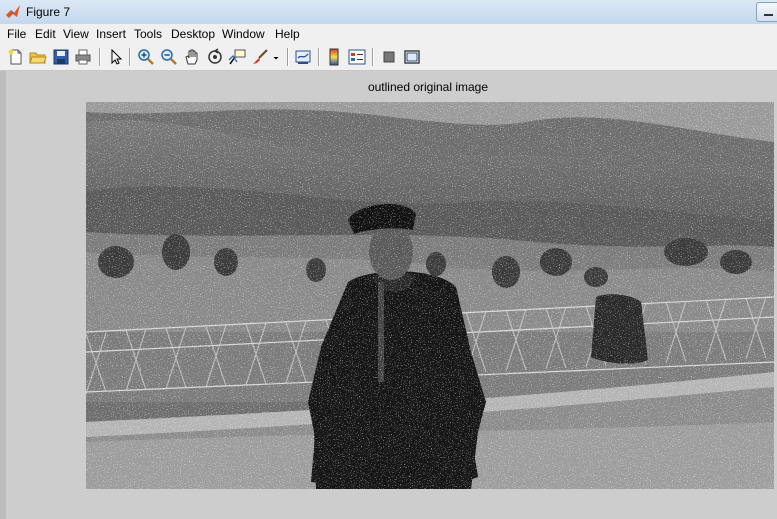  I want to click on brush-dropdown-icon, so click(276, 57).